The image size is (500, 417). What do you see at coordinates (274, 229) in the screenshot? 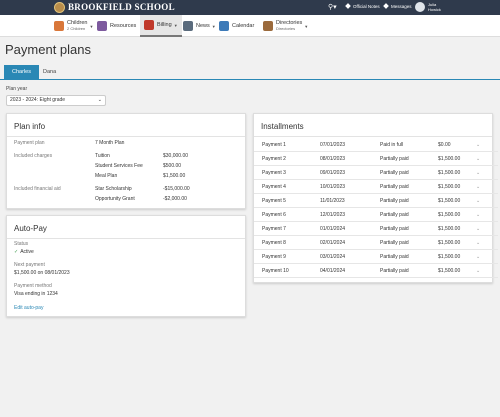
I see `installment-name: Payment 7` at bounding box center [274, 229].